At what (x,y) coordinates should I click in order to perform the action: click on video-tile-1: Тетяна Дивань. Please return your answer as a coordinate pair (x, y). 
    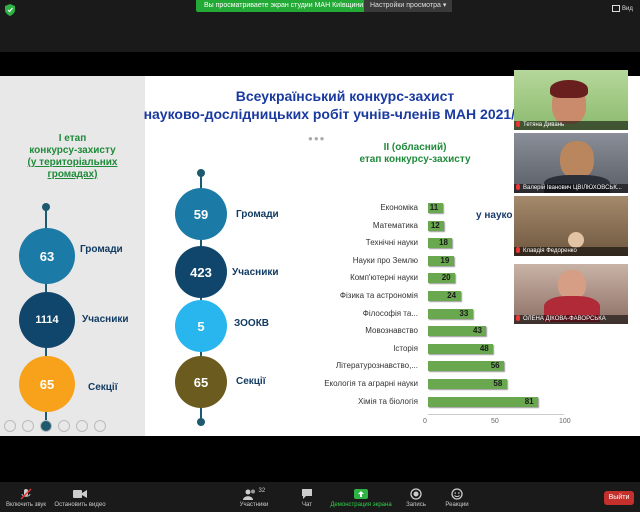
    Looking at the image, I should click on (571, 100).